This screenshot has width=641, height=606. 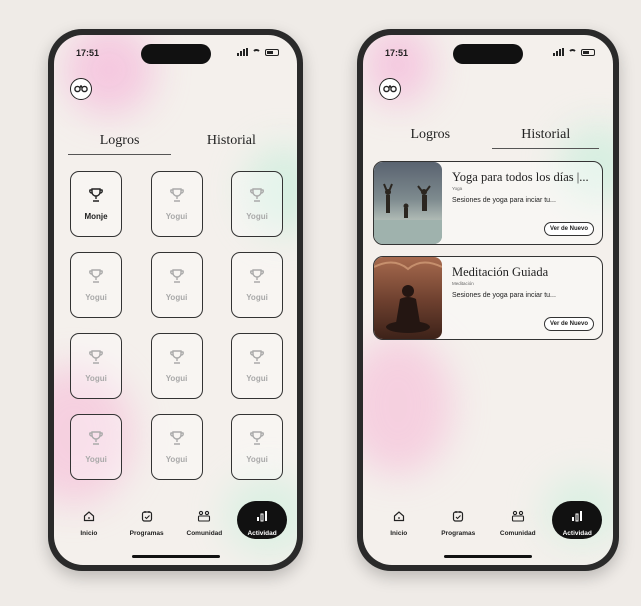 I want to click on yoga-thumbnail, so click(x=408, y=203).